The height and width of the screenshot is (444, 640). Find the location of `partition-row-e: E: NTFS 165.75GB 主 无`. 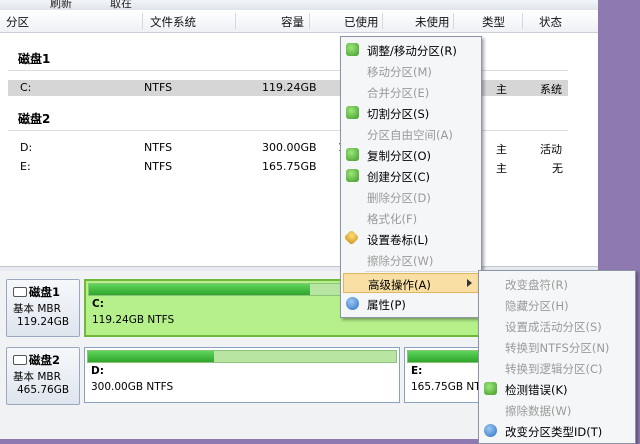

partition-row-e: E: NTFS 165.75GB 主 无 is located at coordinates (288, 167).